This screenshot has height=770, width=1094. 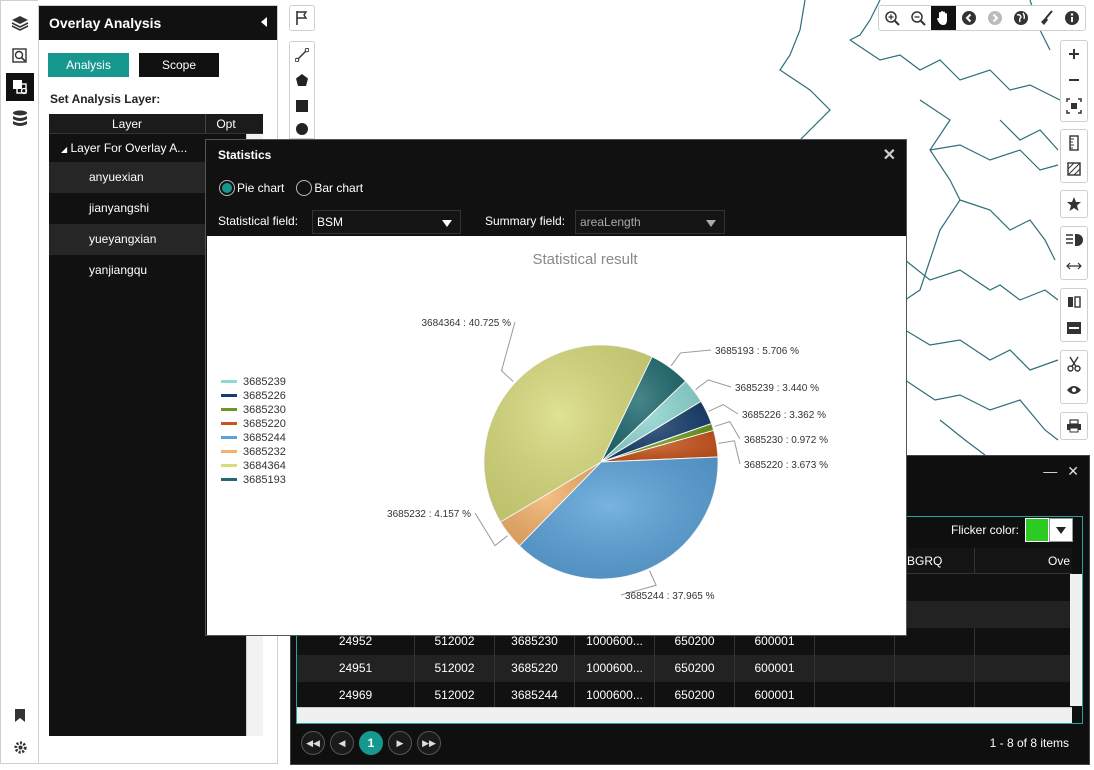 What do you see at coordinates (1074, 54) in the screenshot?
I see `zoom-plus-icon` at bounding box center [1074, 54].